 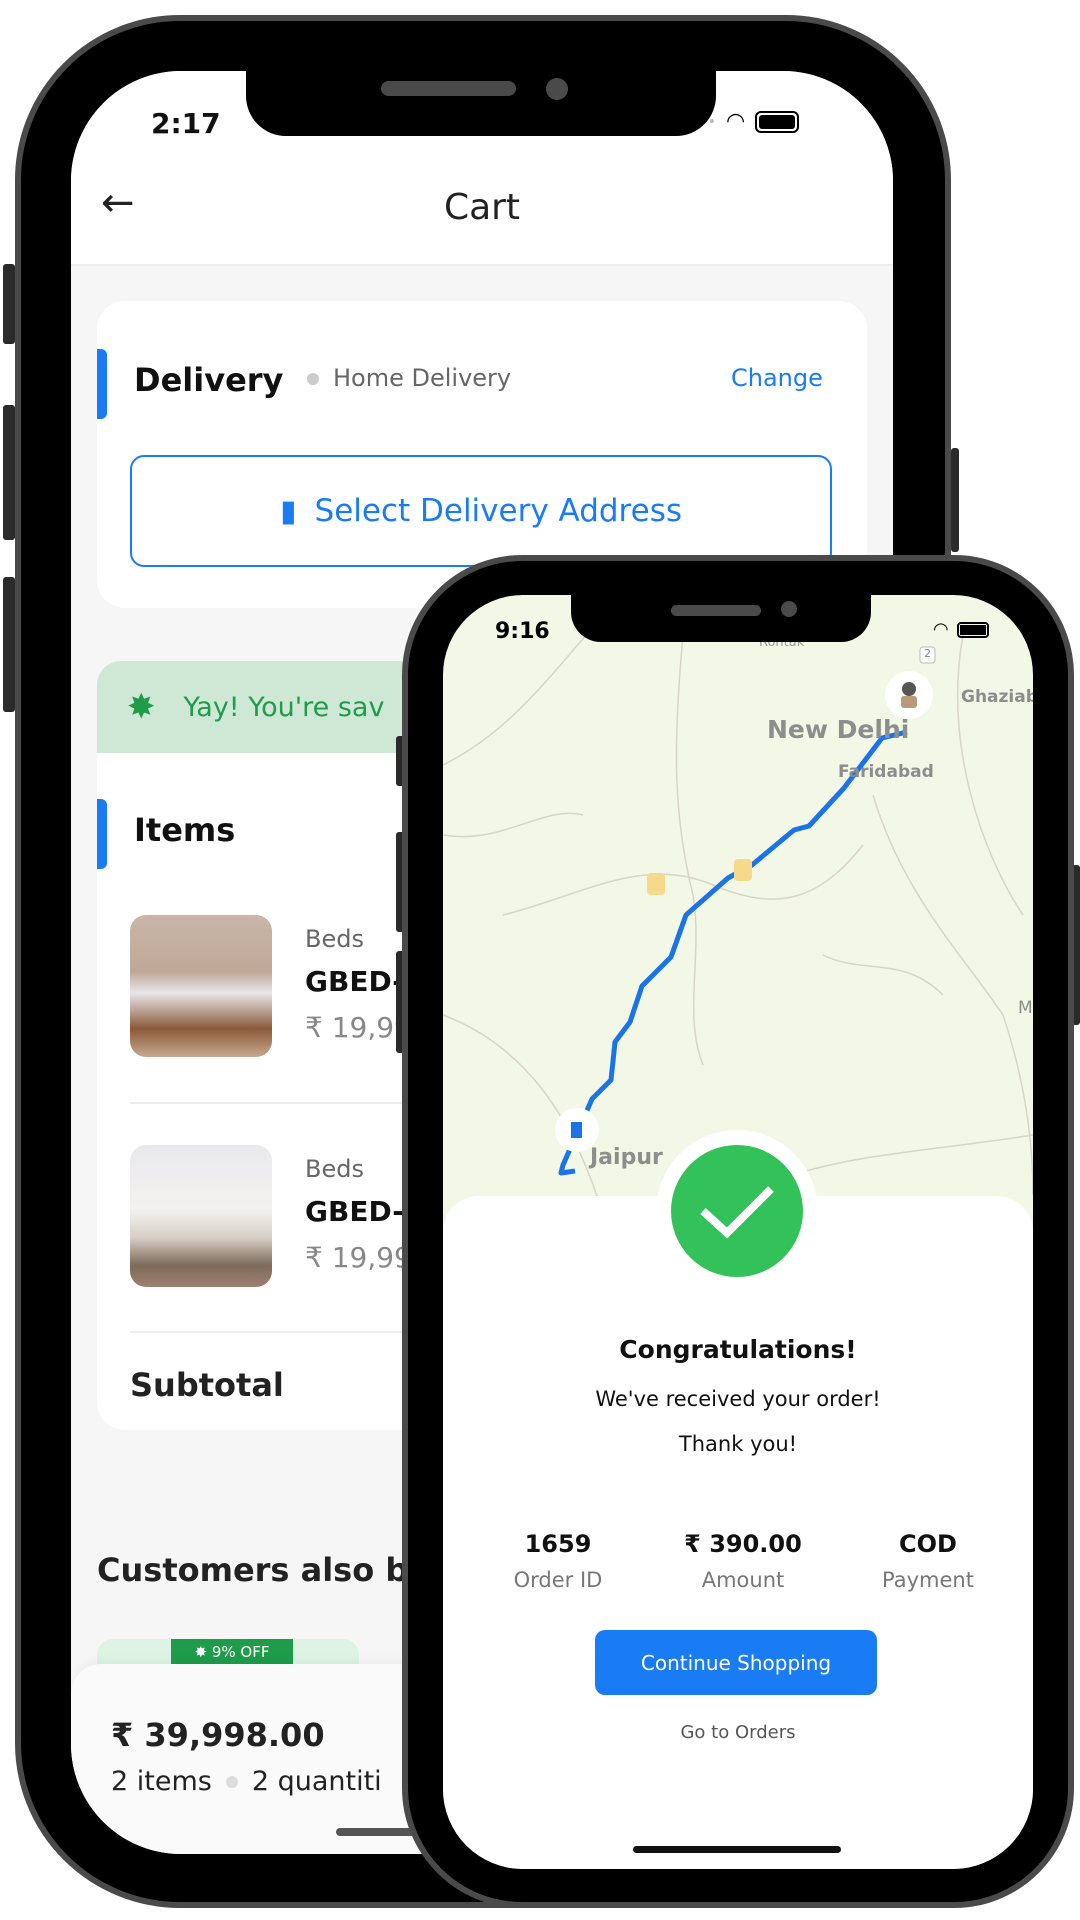 What do you see at coordinates (522, 631) in the screenshot?
I see `status-time: 9:16` at bounding box center [522, 631].